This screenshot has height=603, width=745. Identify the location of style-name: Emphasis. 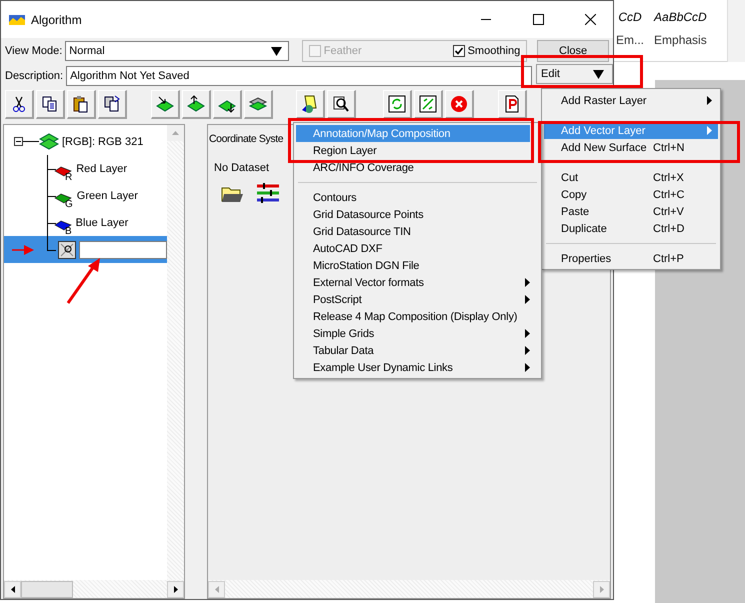
(680, 40).